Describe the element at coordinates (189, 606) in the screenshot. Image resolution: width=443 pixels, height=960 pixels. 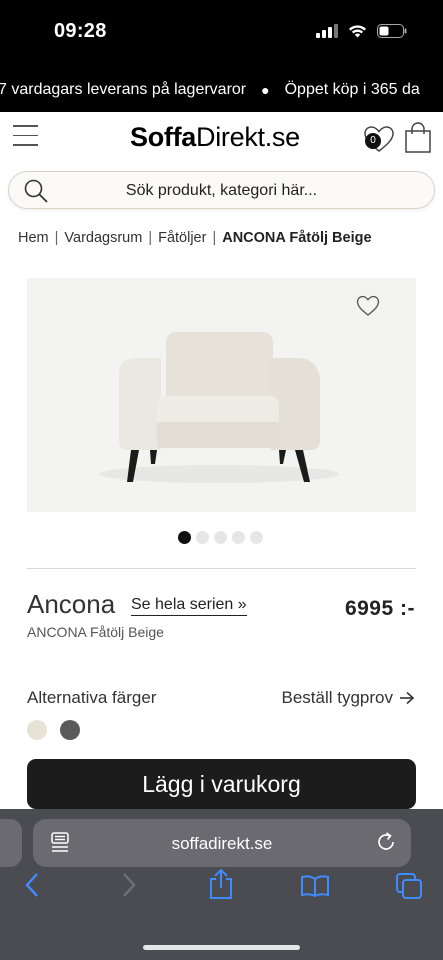
I see `see-series-link: Se hela serien »` at that location.